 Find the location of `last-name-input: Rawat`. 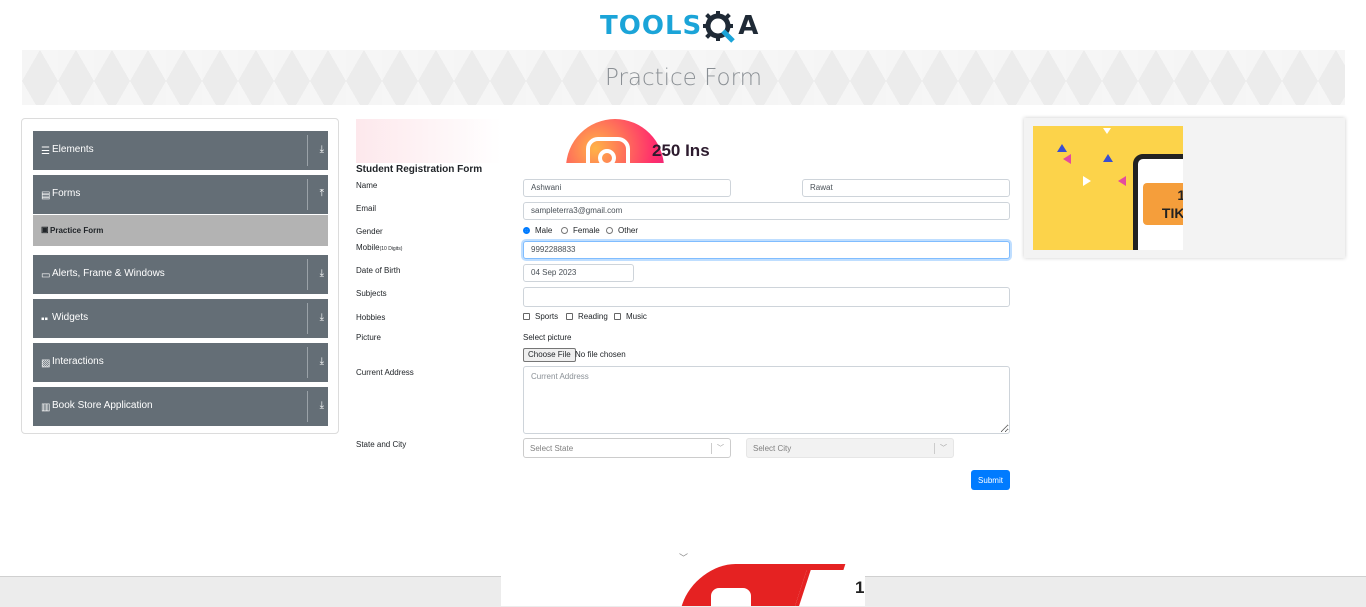

last-name-input: Rawat is located at coordinates (906, 188).